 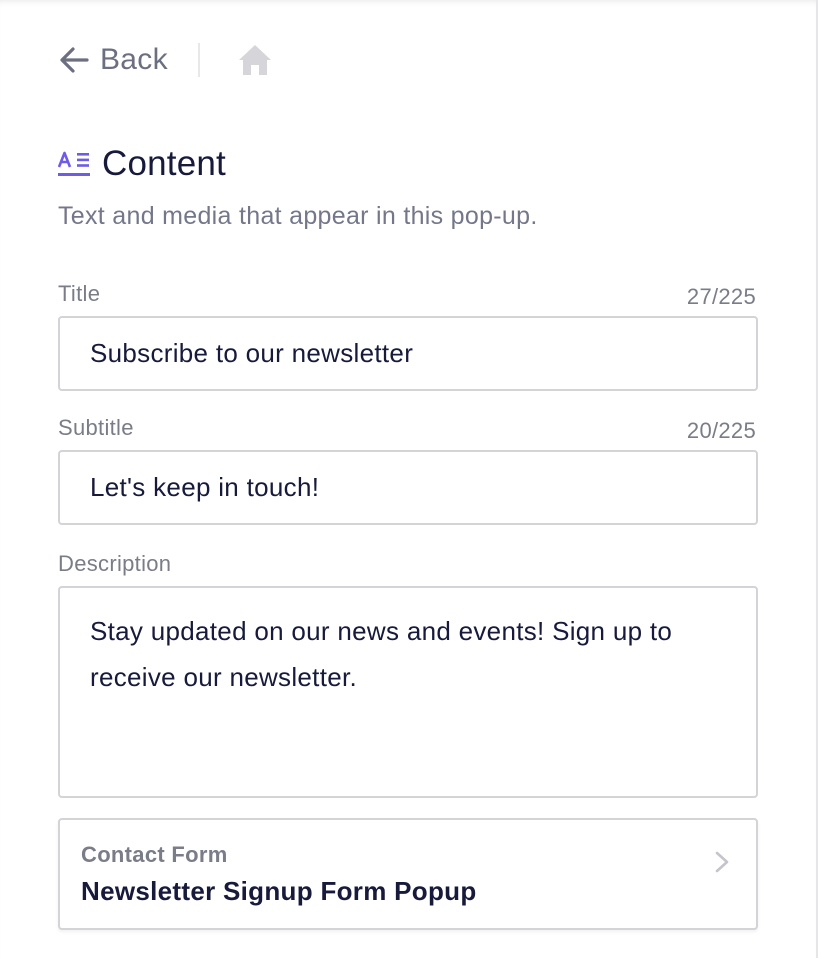 What do you see at coordinates (134, 59) in the screenshot?
I see `back-label: Back` at bounding box center [134, 59].